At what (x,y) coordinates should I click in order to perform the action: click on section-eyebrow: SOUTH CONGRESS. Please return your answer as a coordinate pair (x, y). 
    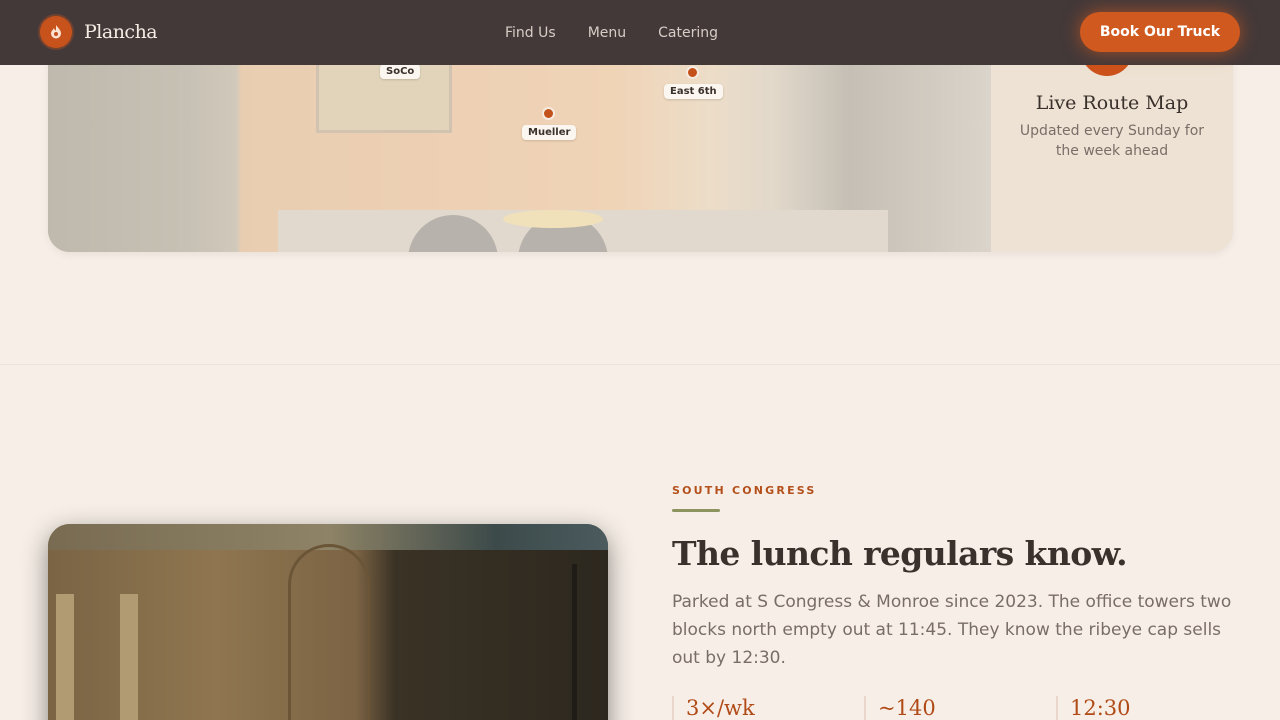
    Looking at the image, I should click on (744, 490).